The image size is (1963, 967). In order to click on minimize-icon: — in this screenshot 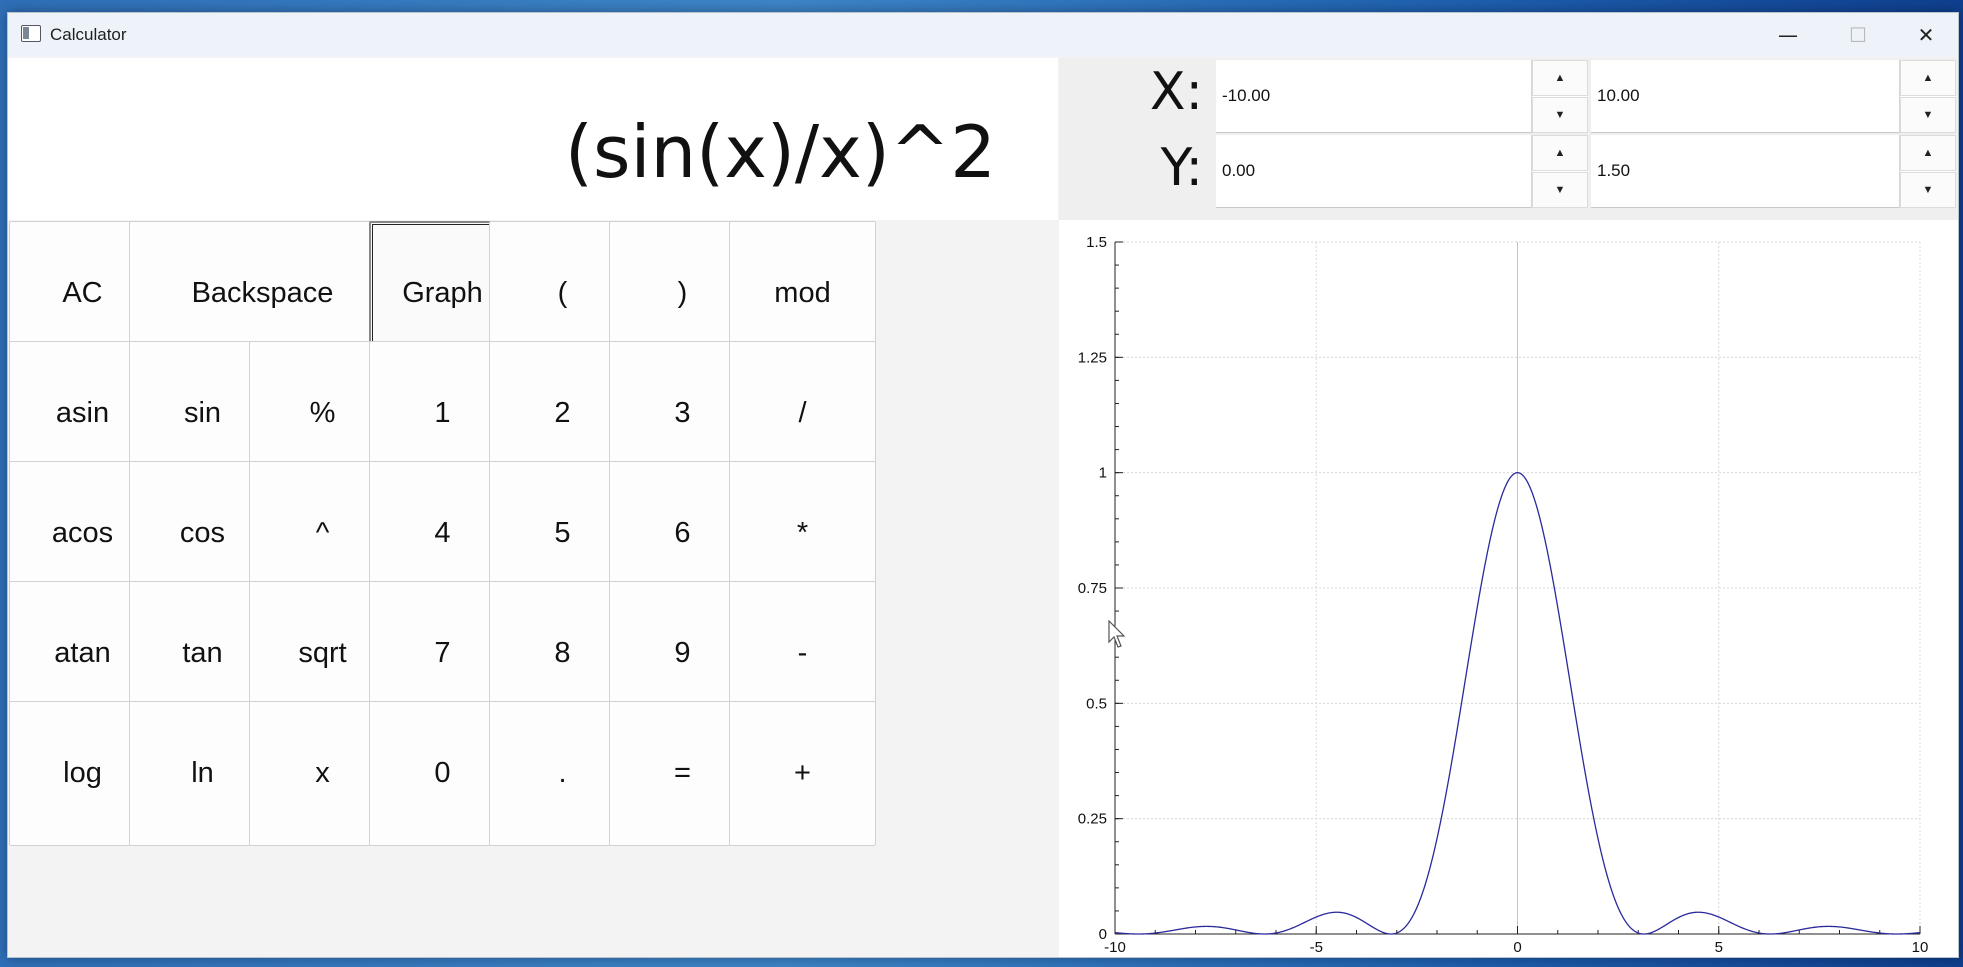, I will do `click(1788, 35)`.